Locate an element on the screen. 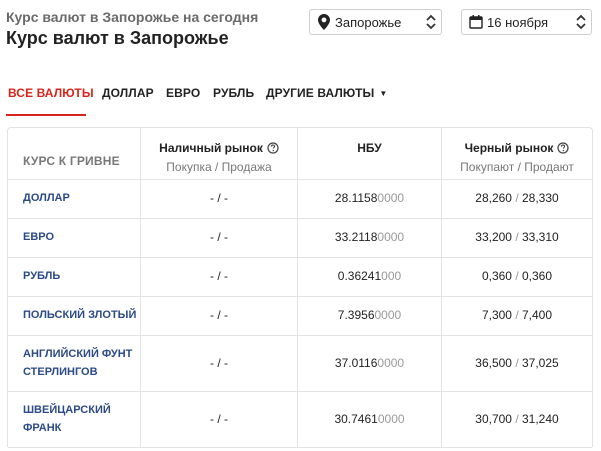 The height and width of the screenshot is (451, 601). black-sell: 33,310 is located at coordinates (540, 237).